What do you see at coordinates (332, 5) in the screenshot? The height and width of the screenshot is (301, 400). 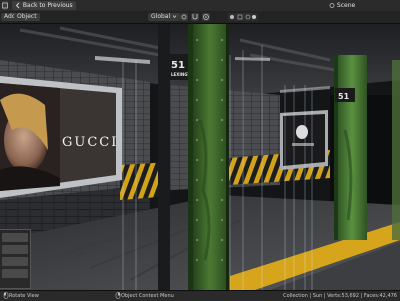 I see `scene-icon` at bounding box center [332, 5].